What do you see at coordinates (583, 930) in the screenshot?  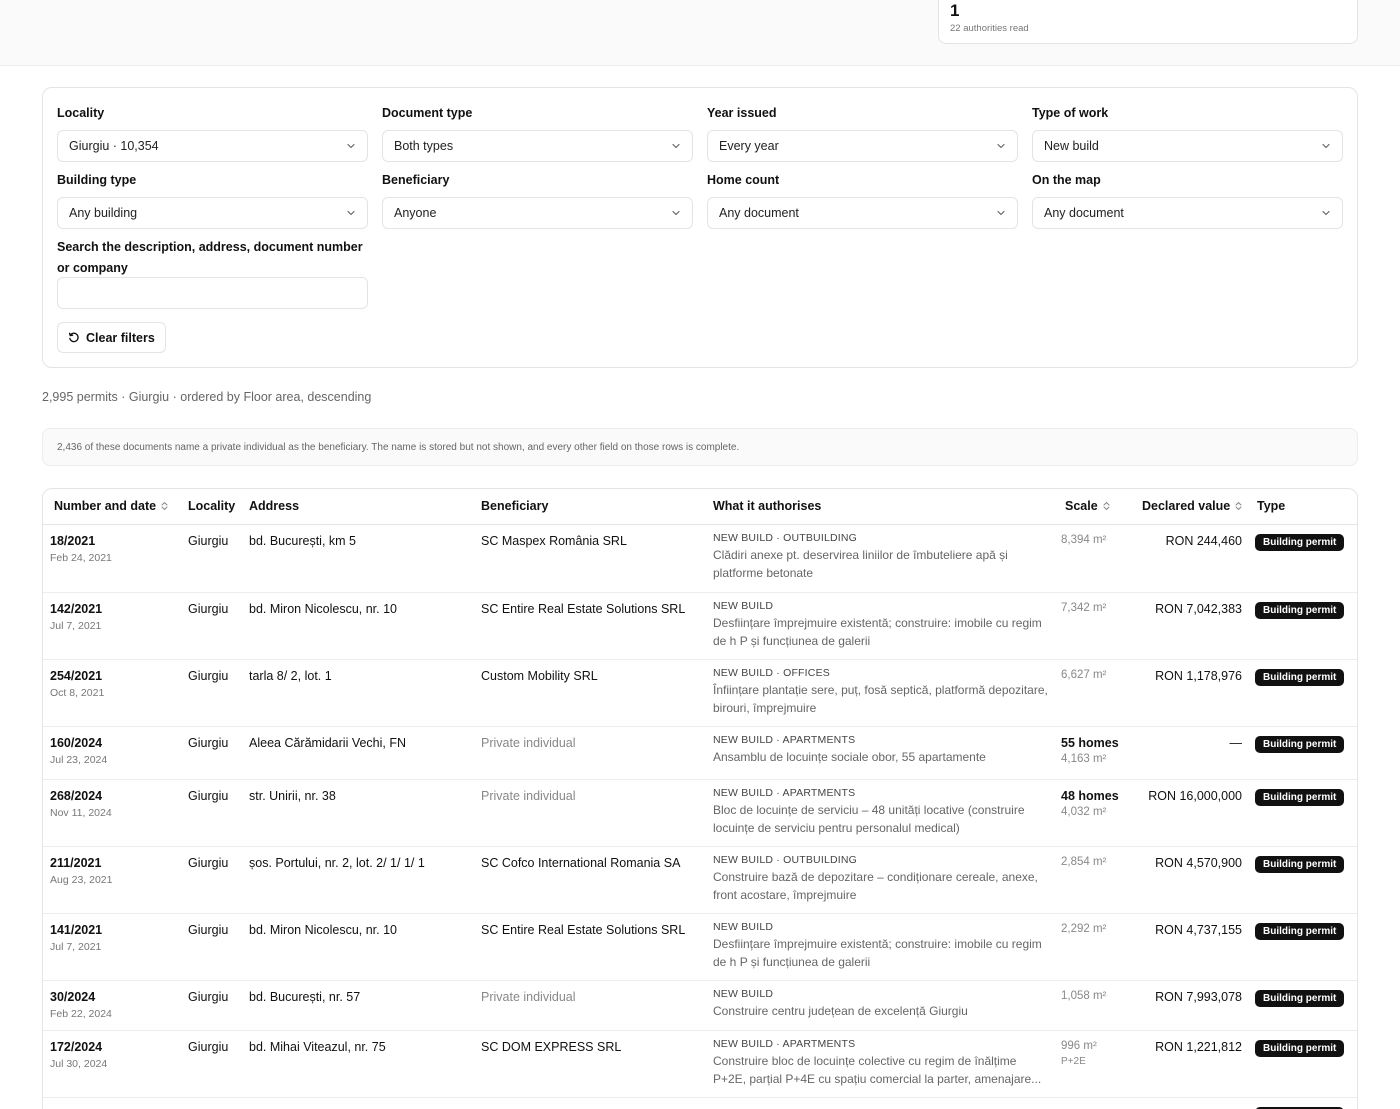 I see `beneficiary-cell: SC Entire Real Estate Solutions SRL` at bounding box center [583, 930].